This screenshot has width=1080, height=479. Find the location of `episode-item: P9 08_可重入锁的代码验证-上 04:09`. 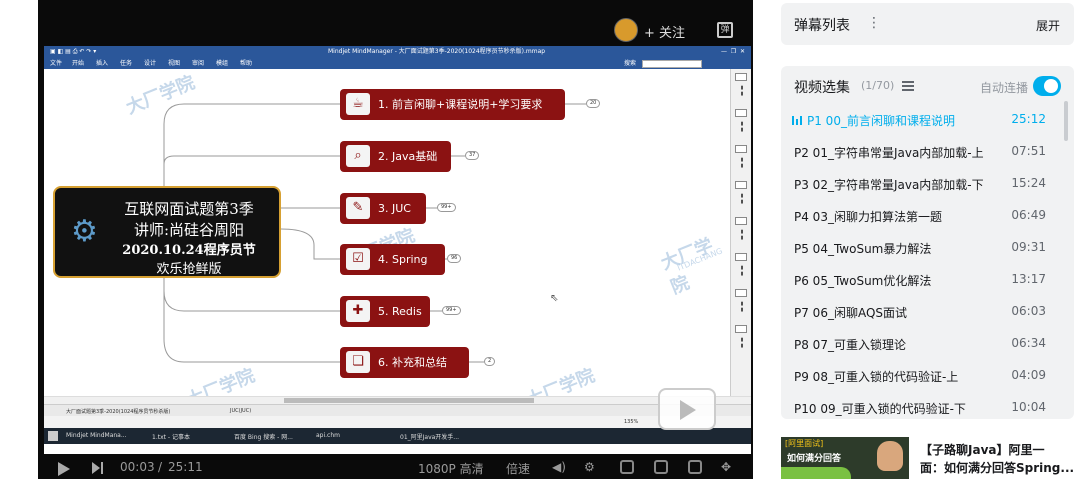

episode-item: P9 08_可重入锁的代码验证-上 04:09 is located at coordinates (927, 375).